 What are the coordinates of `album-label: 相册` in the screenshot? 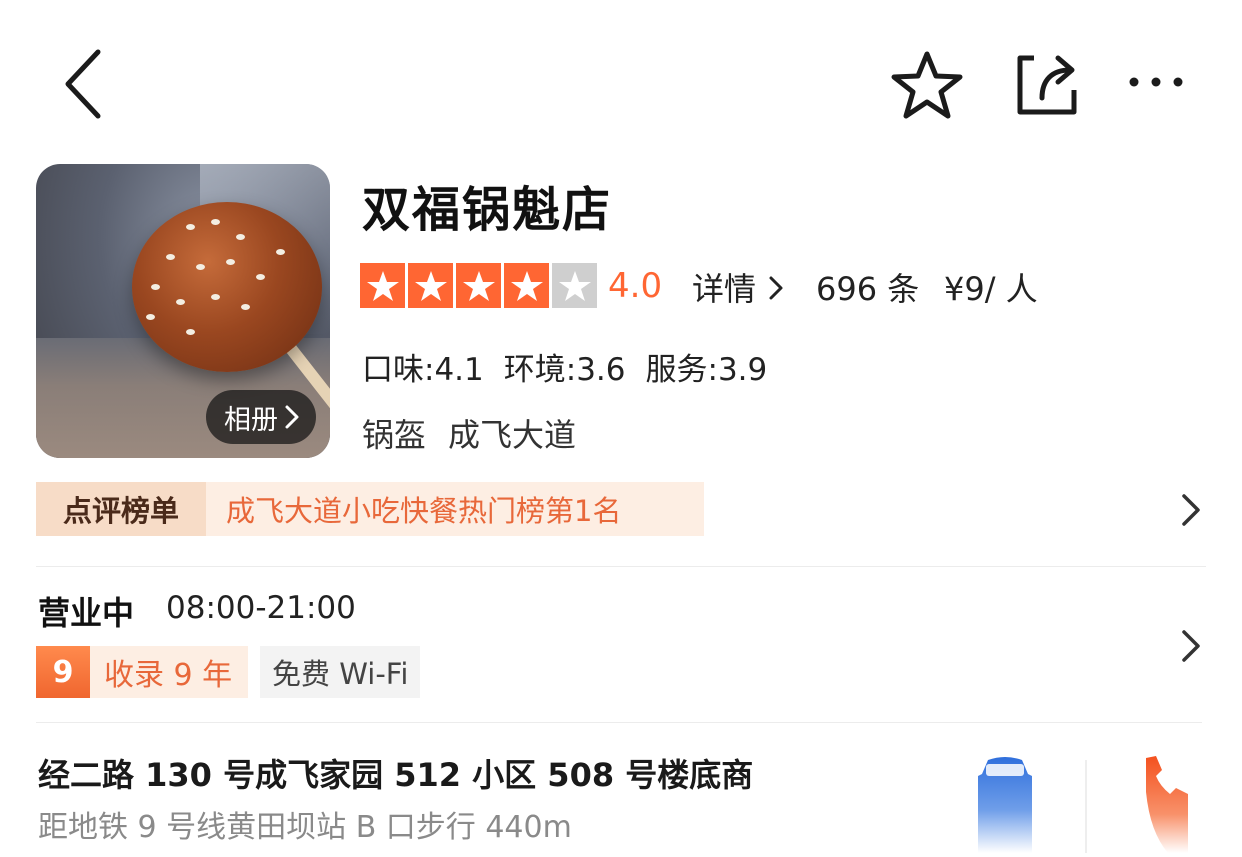 It's located at (251, 420).